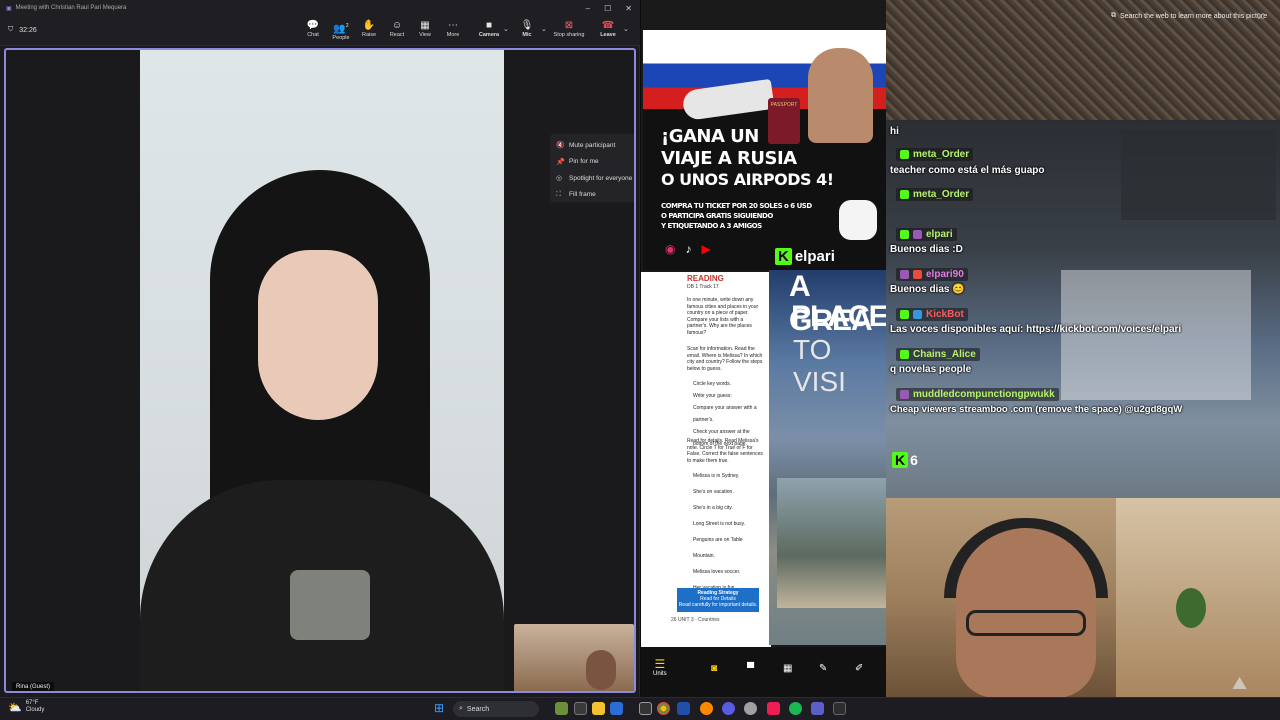  Describe the element at coordinates (688, 249) in the screenshot. I see `tiktok-icon: ♪` at that location.